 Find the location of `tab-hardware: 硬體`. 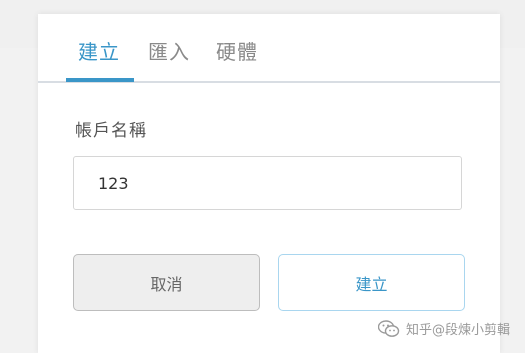

tab-hardware: 硬體 is located at coordinates (237, 52).